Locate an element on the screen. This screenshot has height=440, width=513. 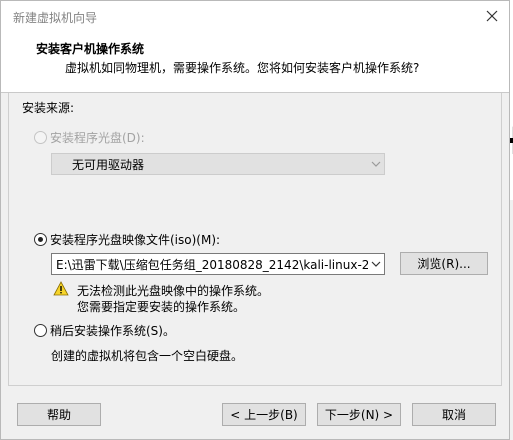
page-title: 安装客户机操作系统 is located at coordinates (90, 49).